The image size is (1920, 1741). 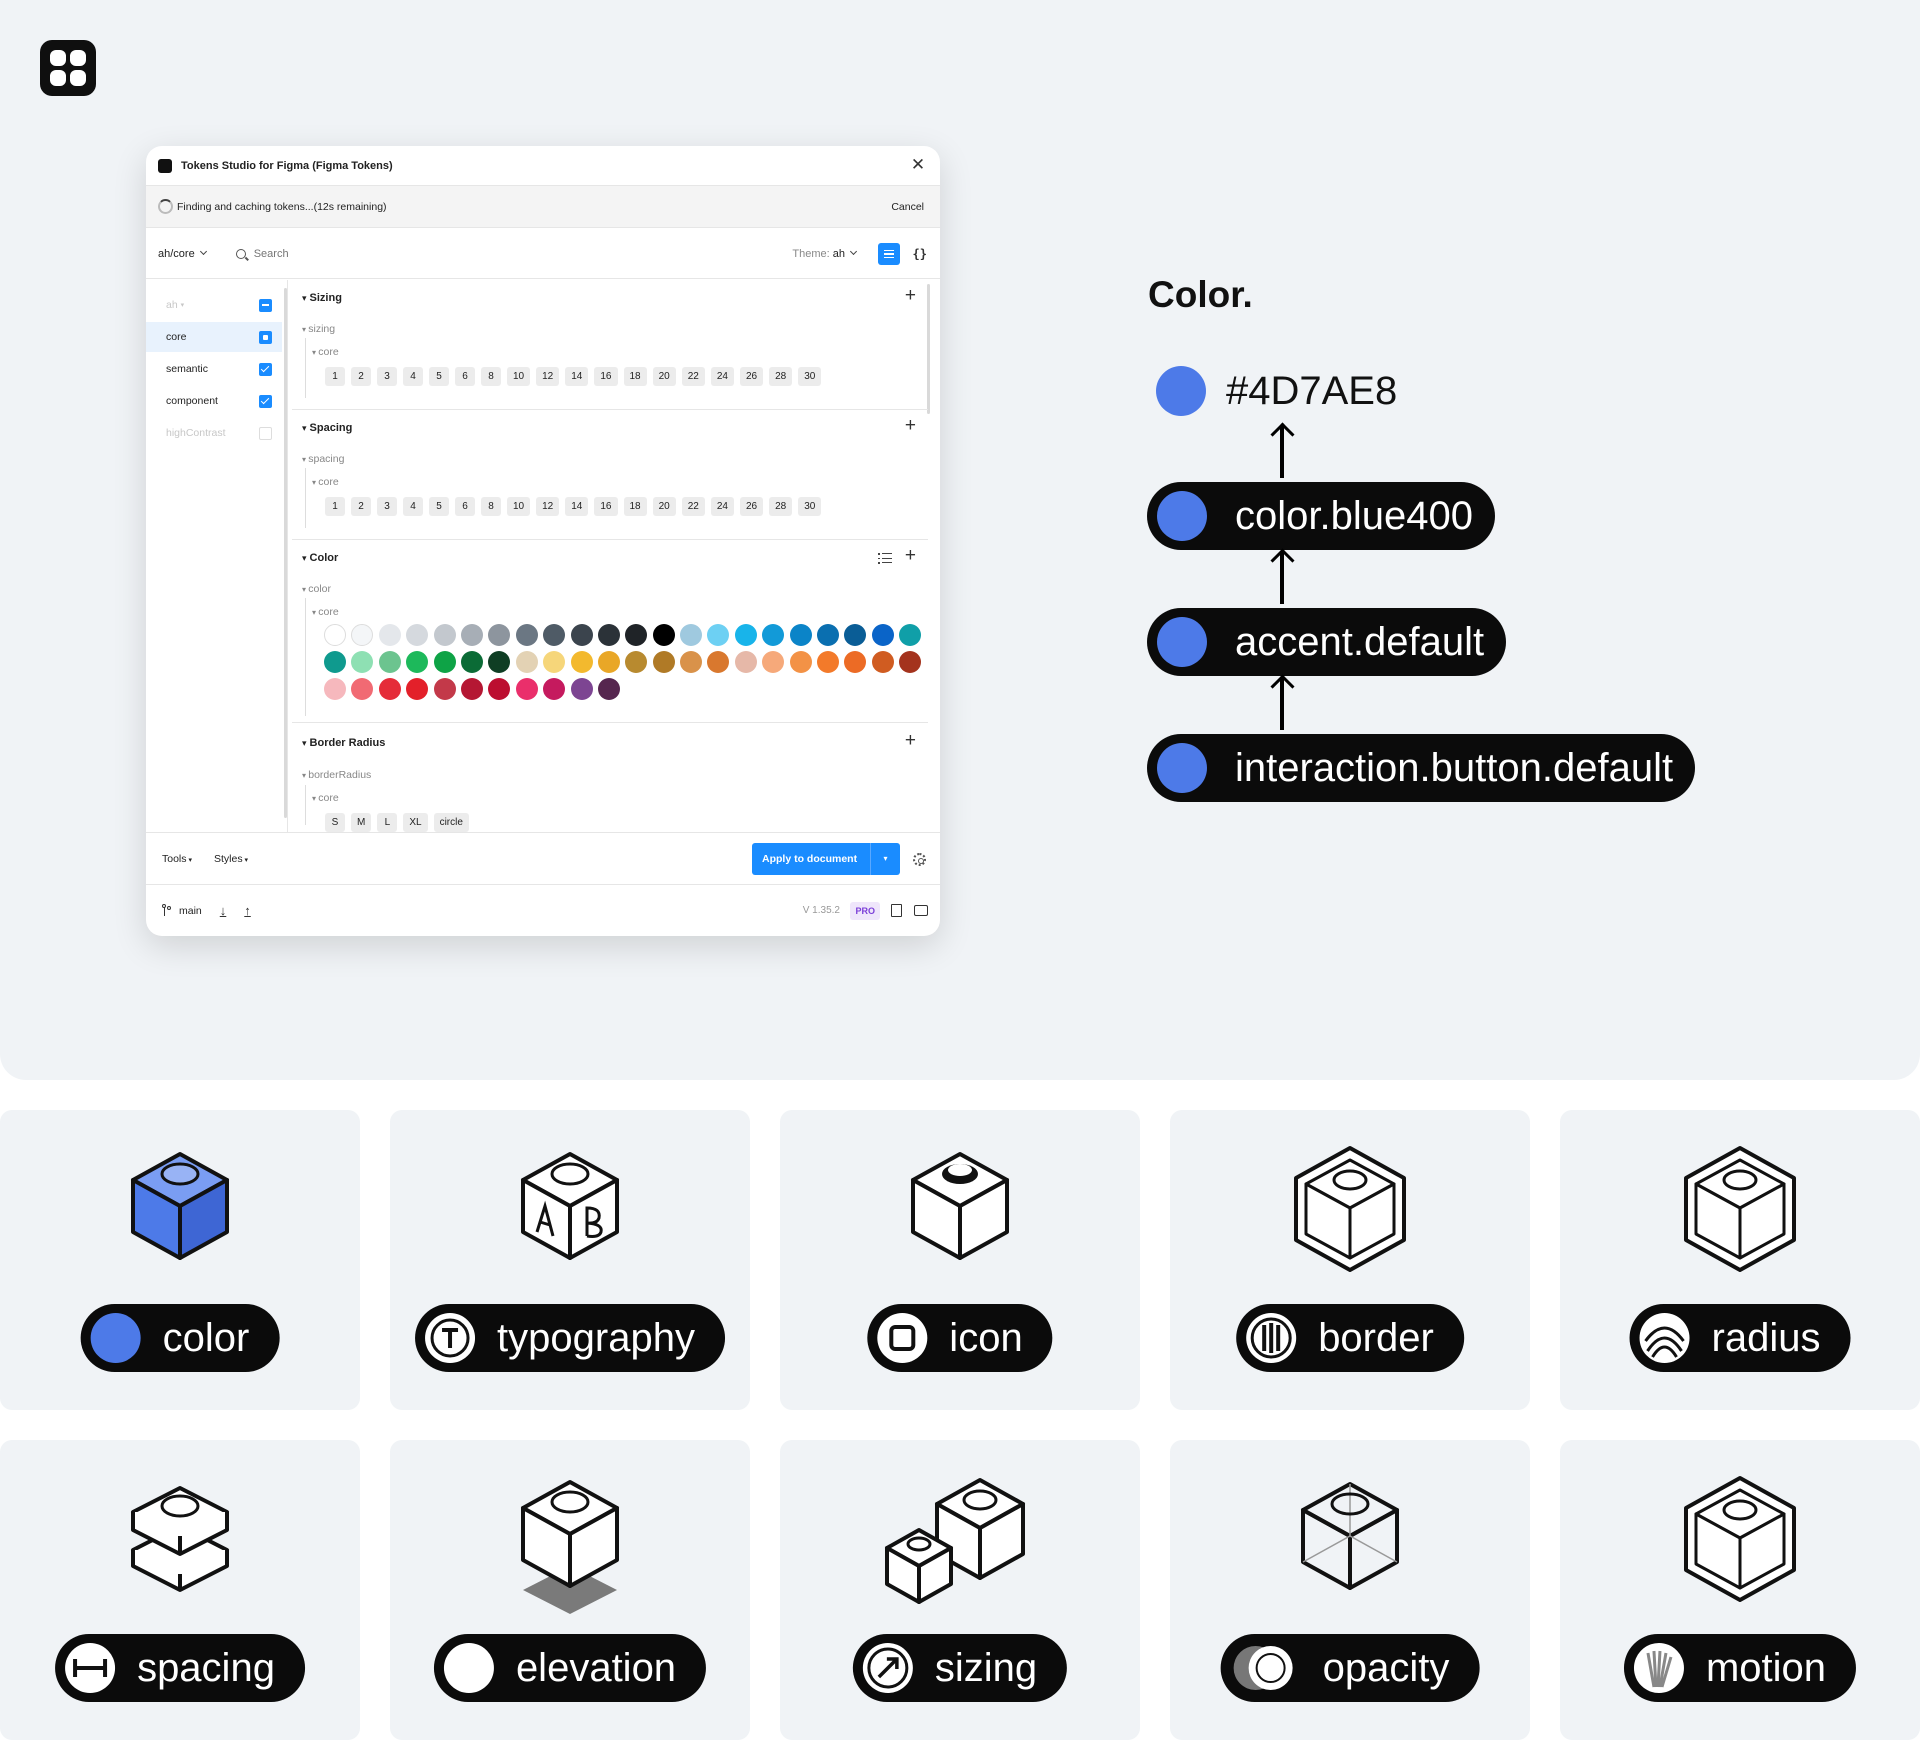 I want to click on docs-icon, so click(x=896, y=910).